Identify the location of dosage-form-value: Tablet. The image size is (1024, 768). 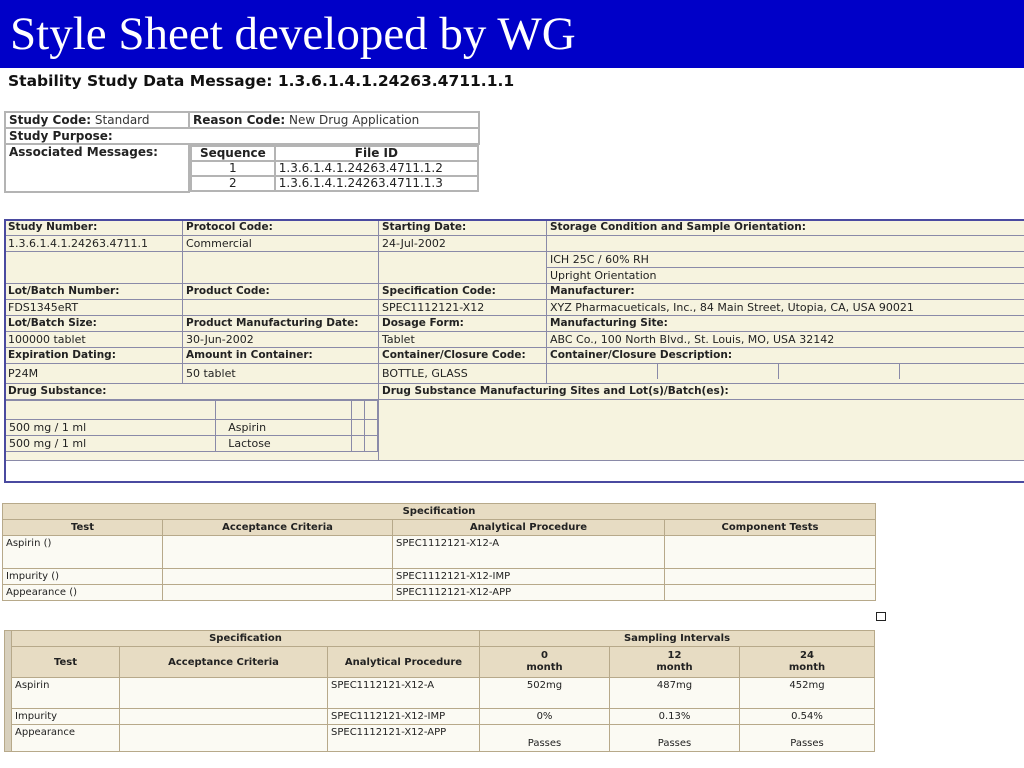
(462, 339).